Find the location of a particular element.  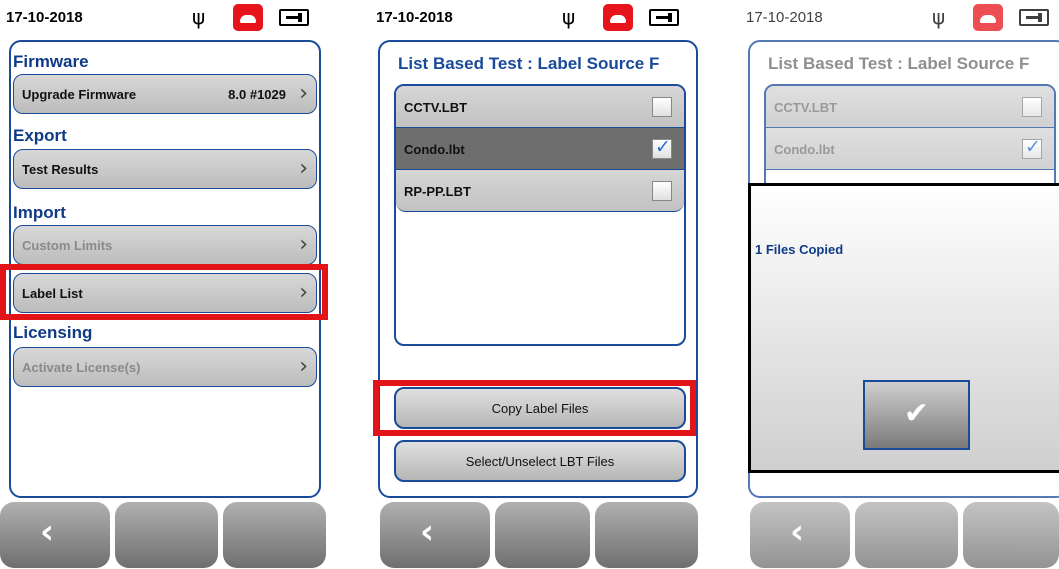

test-results-label: Test Results is located at coordinates (60, 169).